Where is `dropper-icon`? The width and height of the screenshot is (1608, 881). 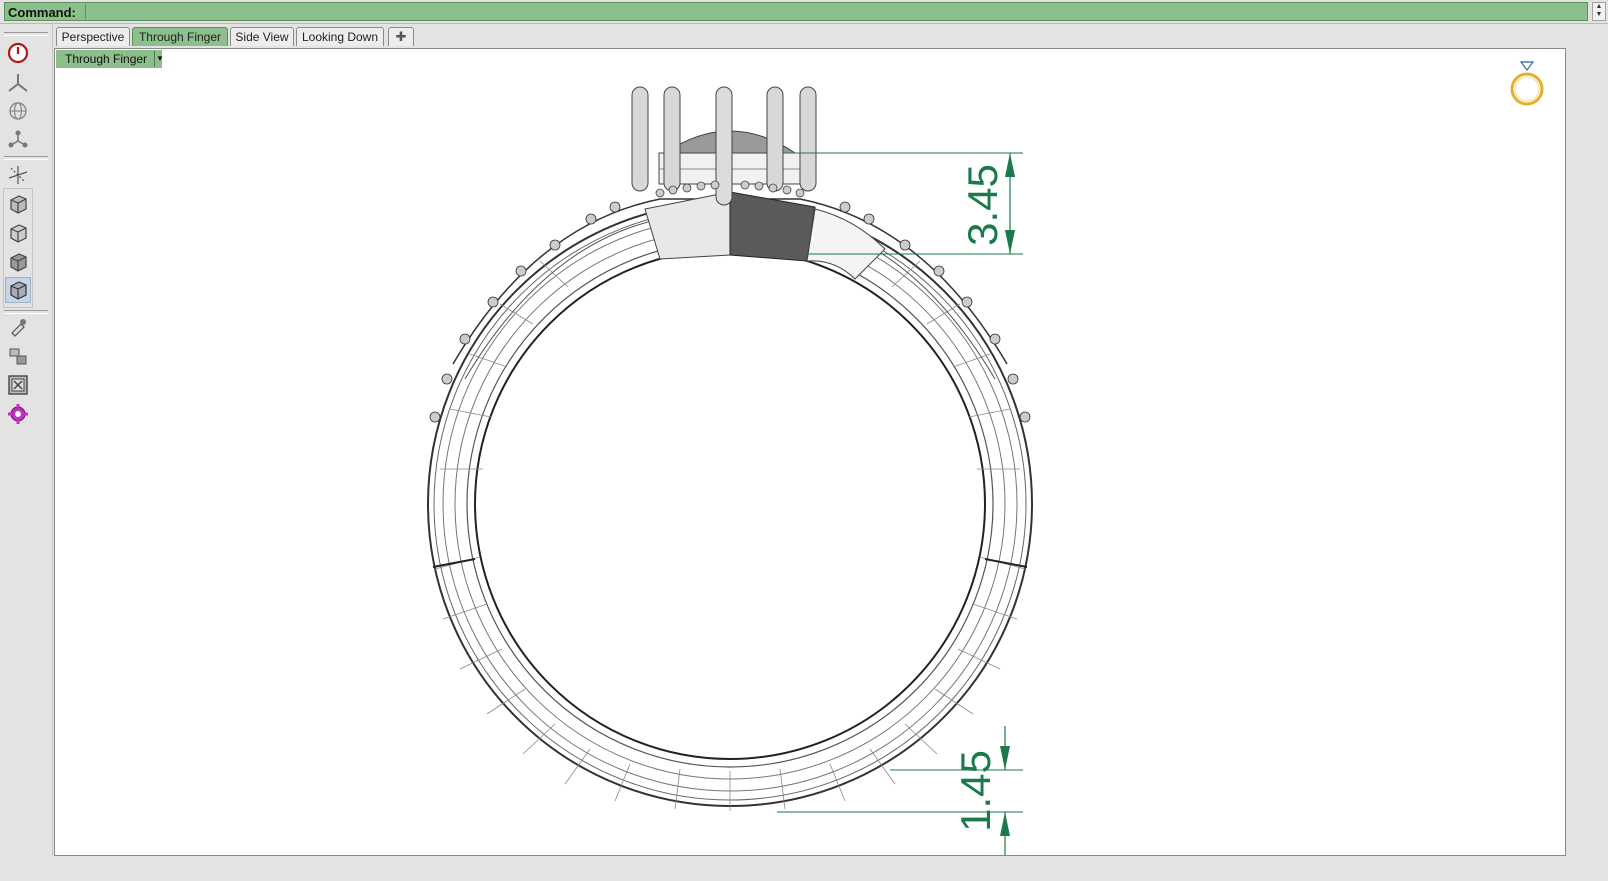 dropper-icon is located at coordinates (18, 328).